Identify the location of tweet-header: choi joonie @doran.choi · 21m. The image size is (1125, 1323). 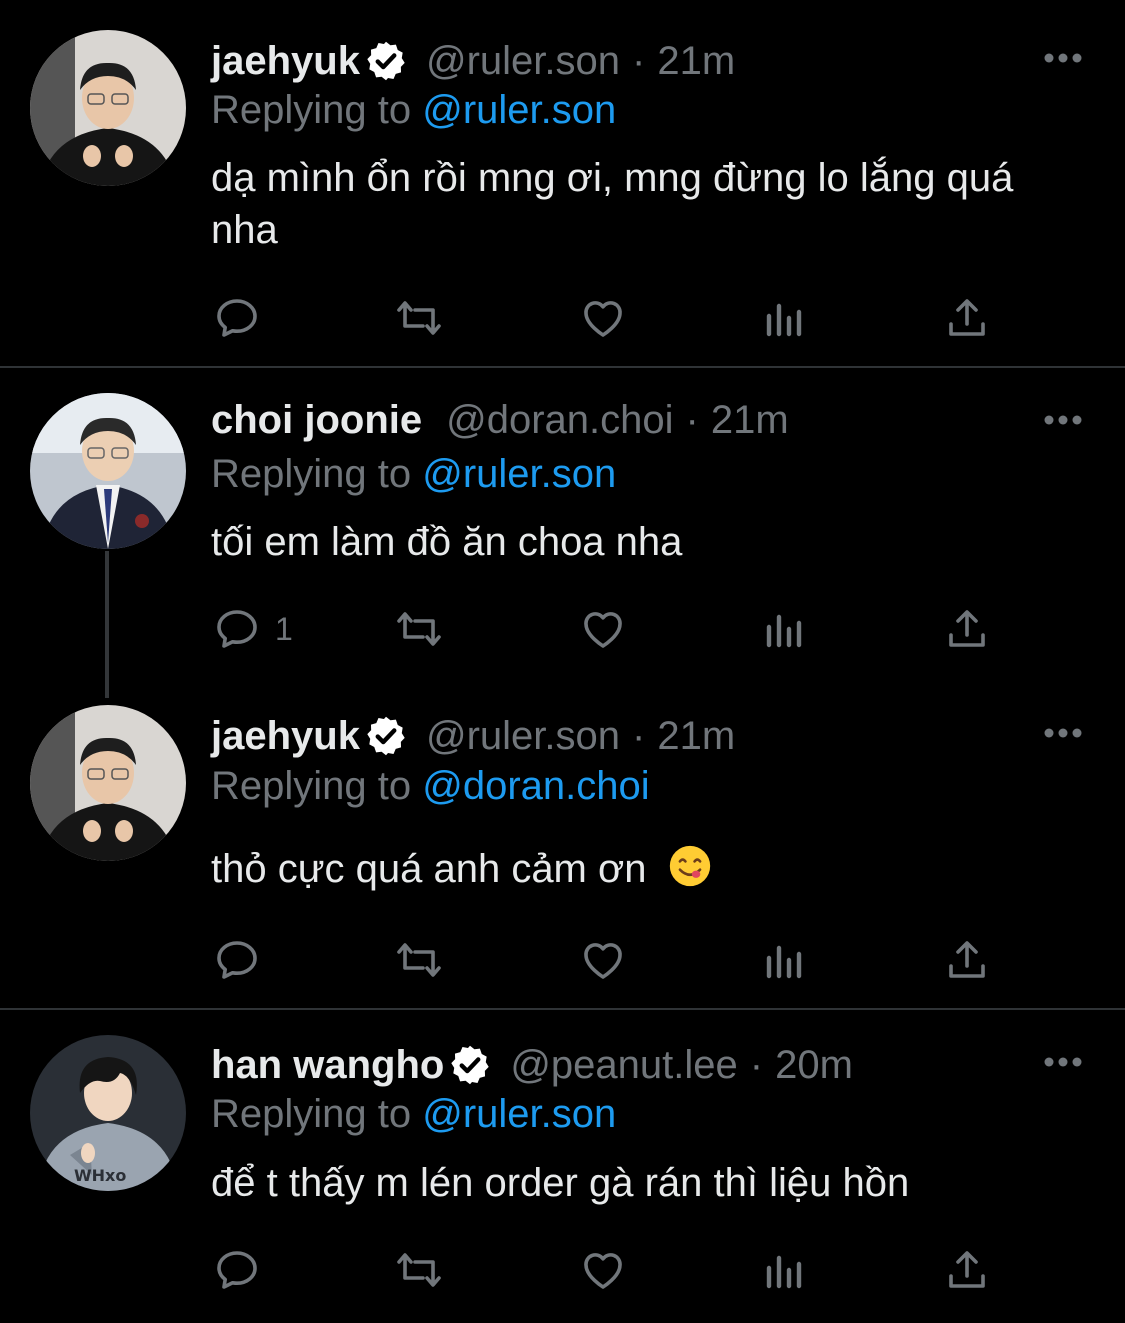
(500, 420).